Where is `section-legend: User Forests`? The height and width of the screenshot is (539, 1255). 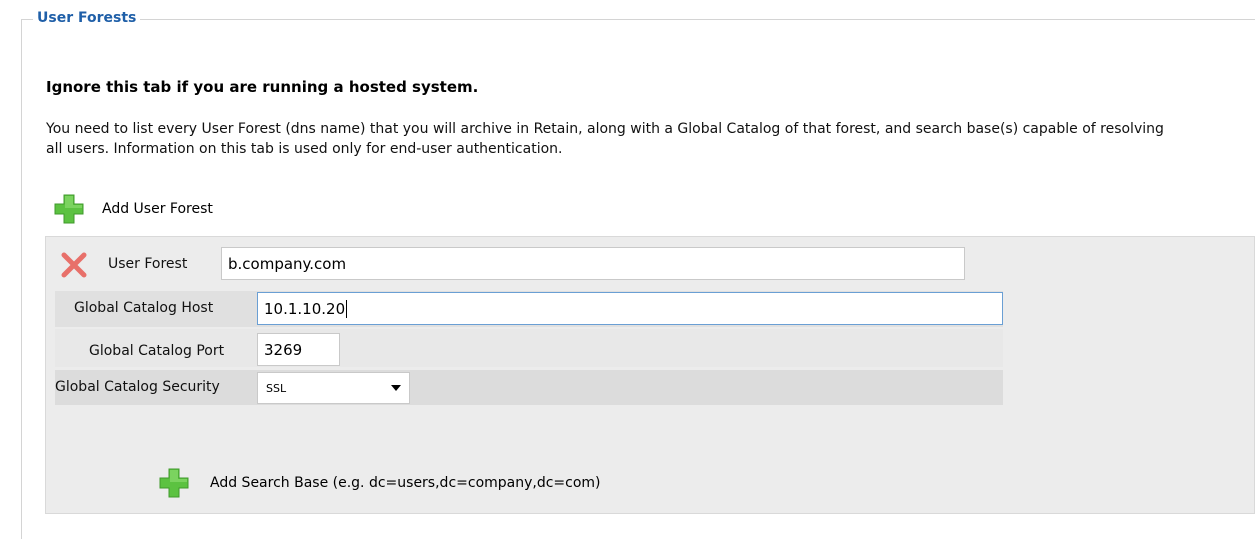
section-legend: User Forests is located at coordinates (87, 18).